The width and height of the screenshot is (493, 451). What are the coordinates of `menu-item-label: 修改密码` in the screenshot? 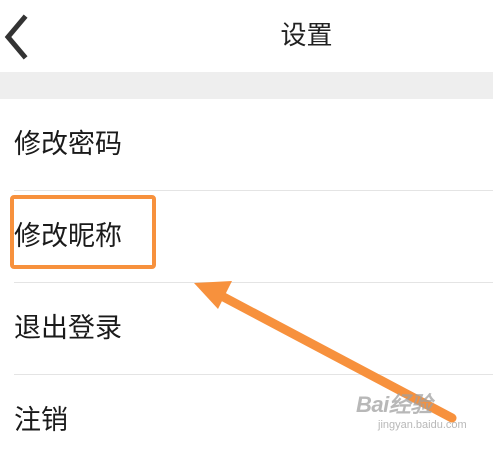 It's located at (68, 144).